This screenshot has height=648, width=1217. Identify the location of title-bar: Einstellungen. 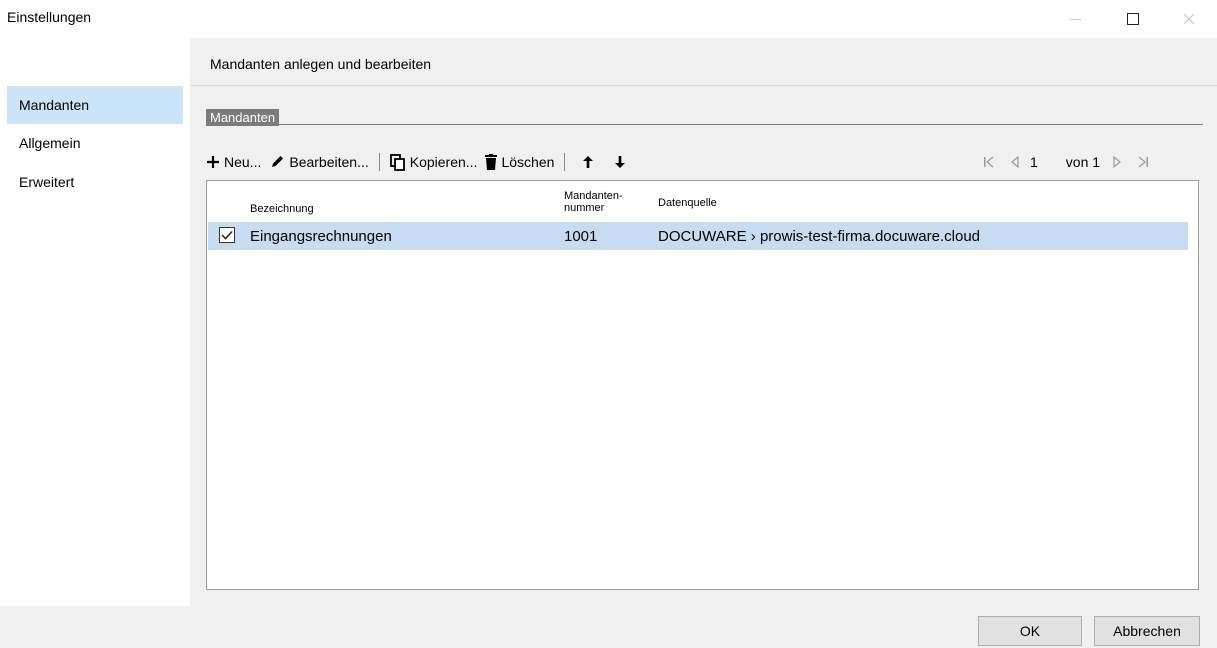
(608, 19).